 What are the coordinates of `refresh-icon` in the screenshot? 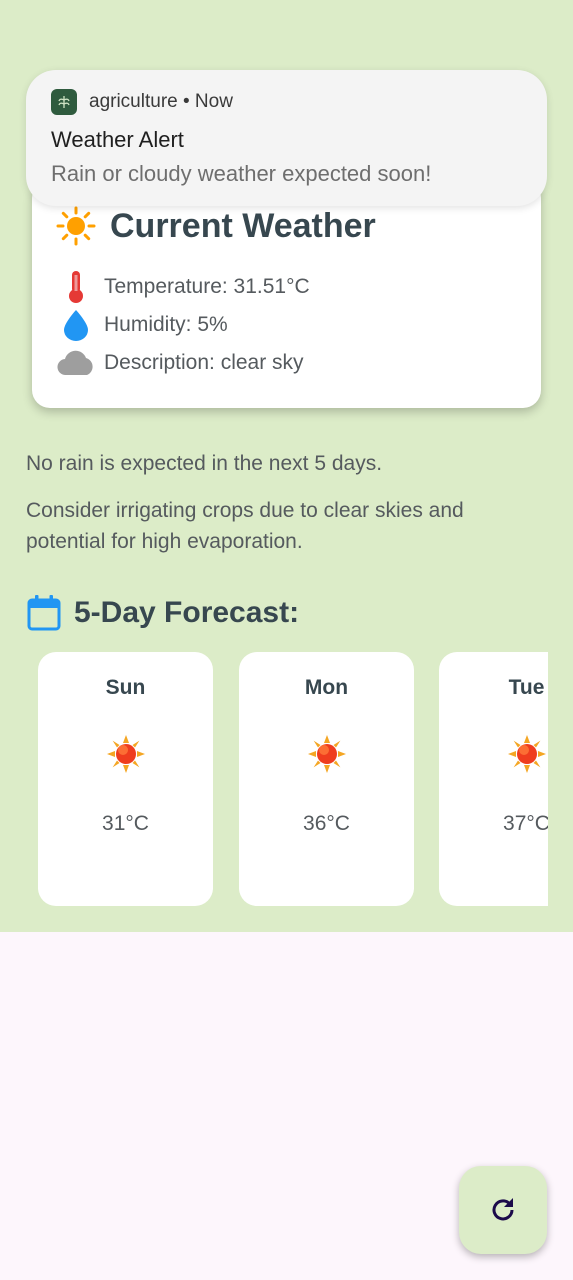 It's located at (503, 1209).